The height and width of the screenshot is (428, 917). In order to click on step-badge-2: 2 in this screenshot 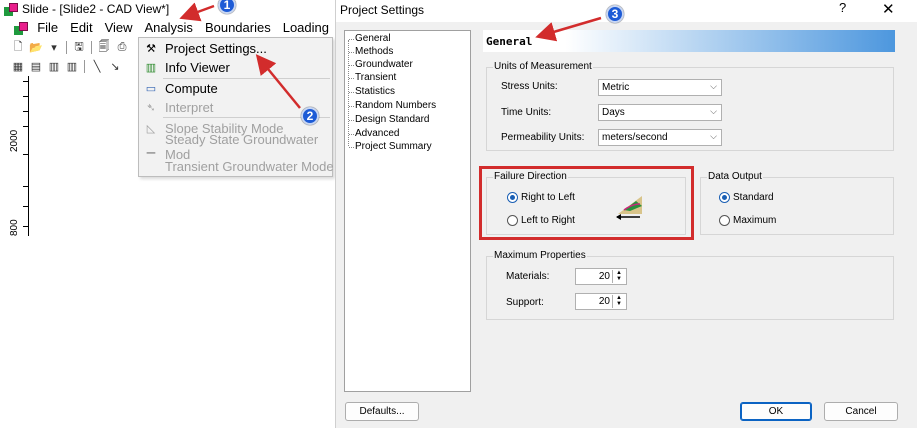, I will do `click(310, 116)`.